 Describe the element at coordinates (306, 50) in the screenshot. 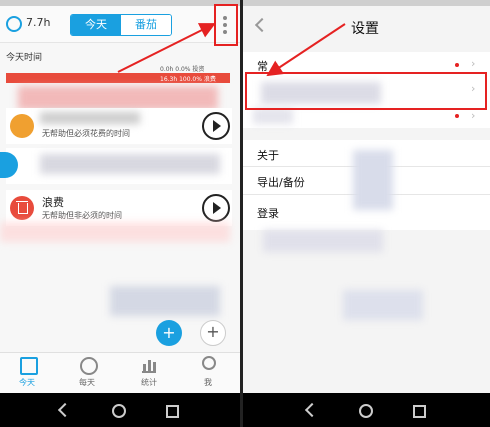

I see `arrow-to-setting` at that location.